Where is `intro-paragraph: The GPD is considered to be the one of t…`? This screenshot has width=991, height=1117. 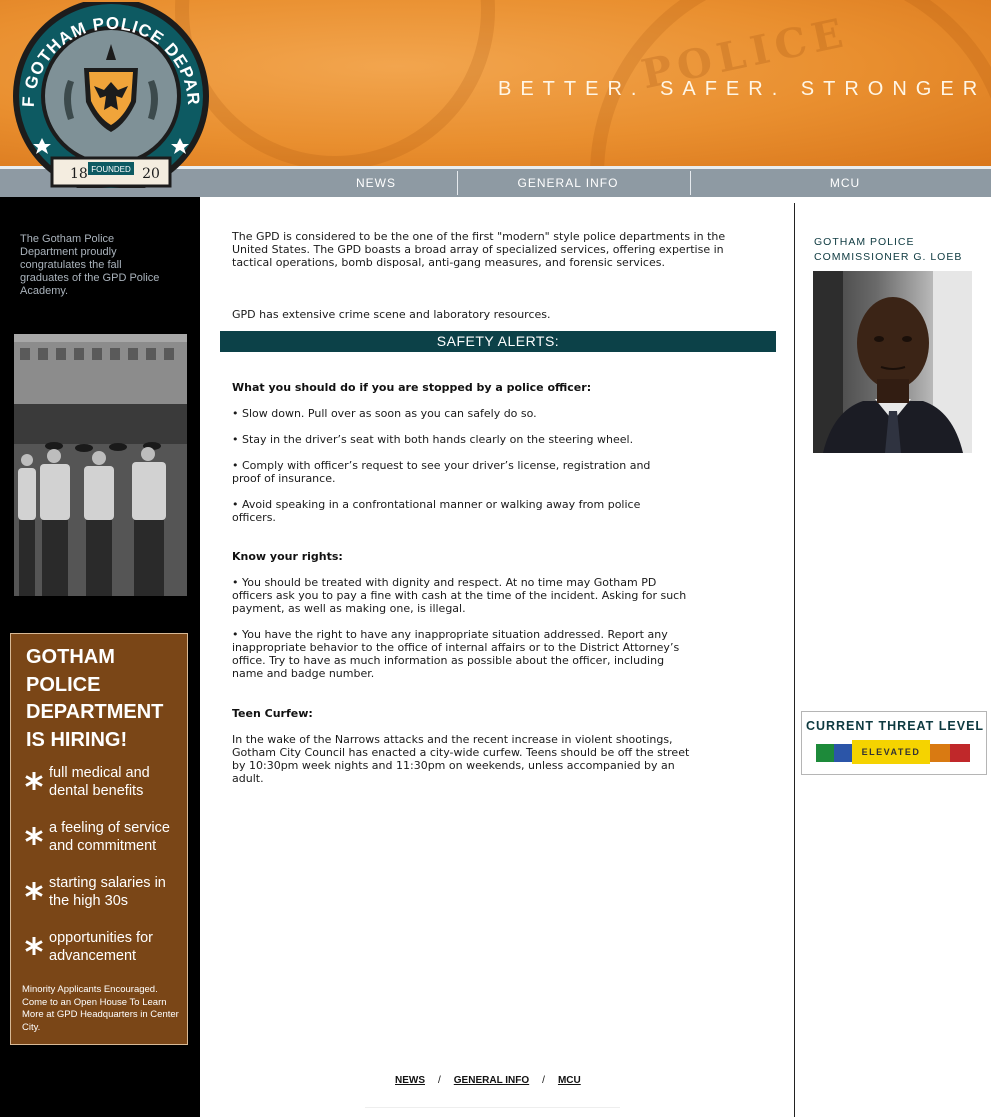 intro-paragraph: The GPD is considered to be the one of t… is located at coordinates (479, 249).